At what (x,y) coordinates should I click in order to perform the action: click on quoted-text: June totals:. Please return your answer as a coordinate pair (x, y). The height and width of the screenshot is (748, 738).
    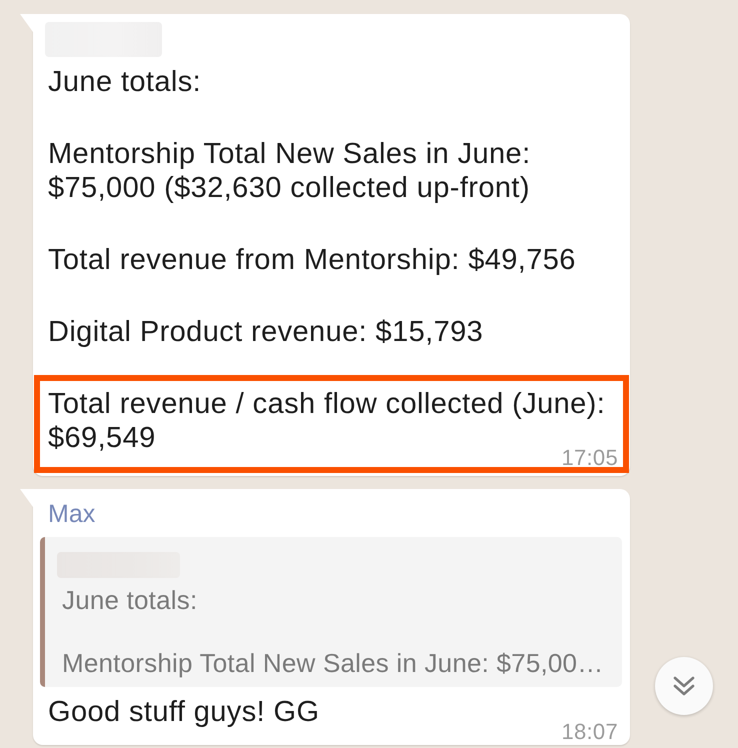
    Looking at the image, I should click on (130, 600).